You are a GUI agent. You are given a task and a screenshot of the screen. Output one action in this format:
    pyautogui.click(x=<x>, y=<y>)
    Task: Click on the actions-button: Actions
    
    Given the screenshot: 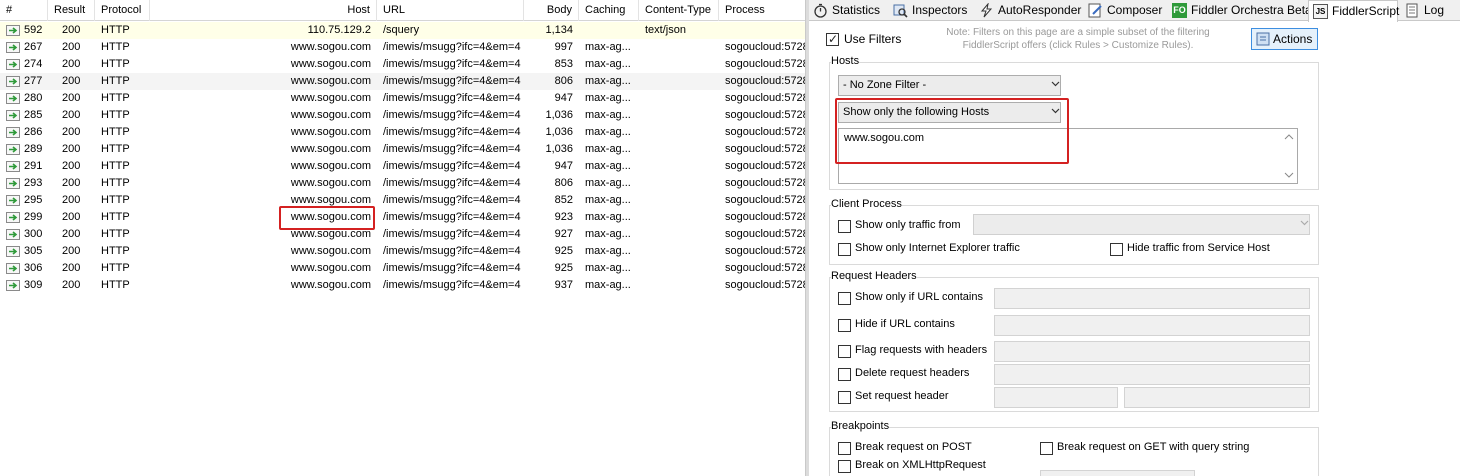 What is the action you would take?
    pyautogui.click(x=1284, y=39)
    